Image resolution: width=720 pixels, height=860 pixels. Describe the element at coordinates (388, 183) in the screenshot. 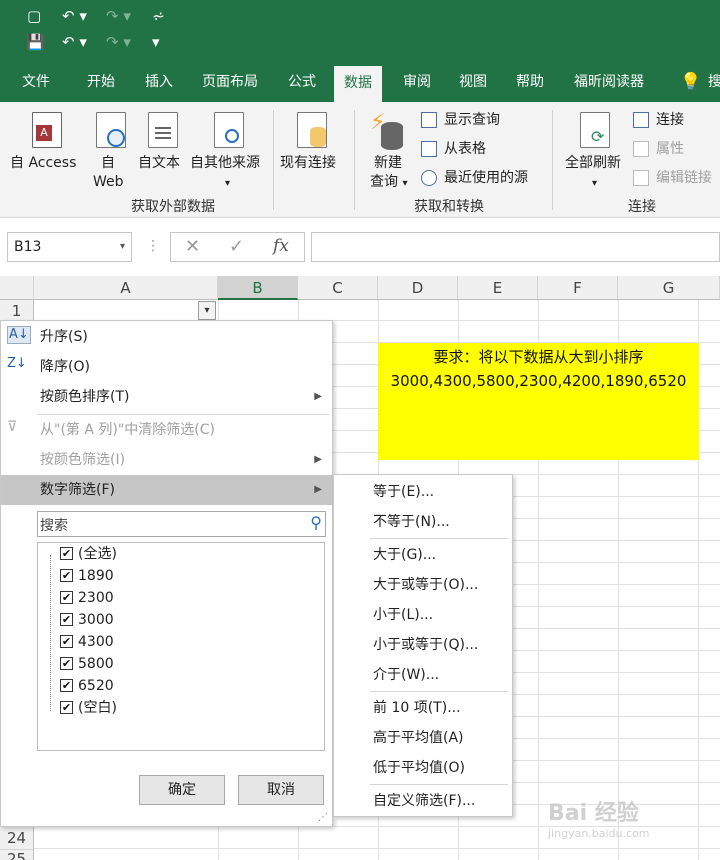

I see `new-query-button-line2: 查询 ▾` at that location.